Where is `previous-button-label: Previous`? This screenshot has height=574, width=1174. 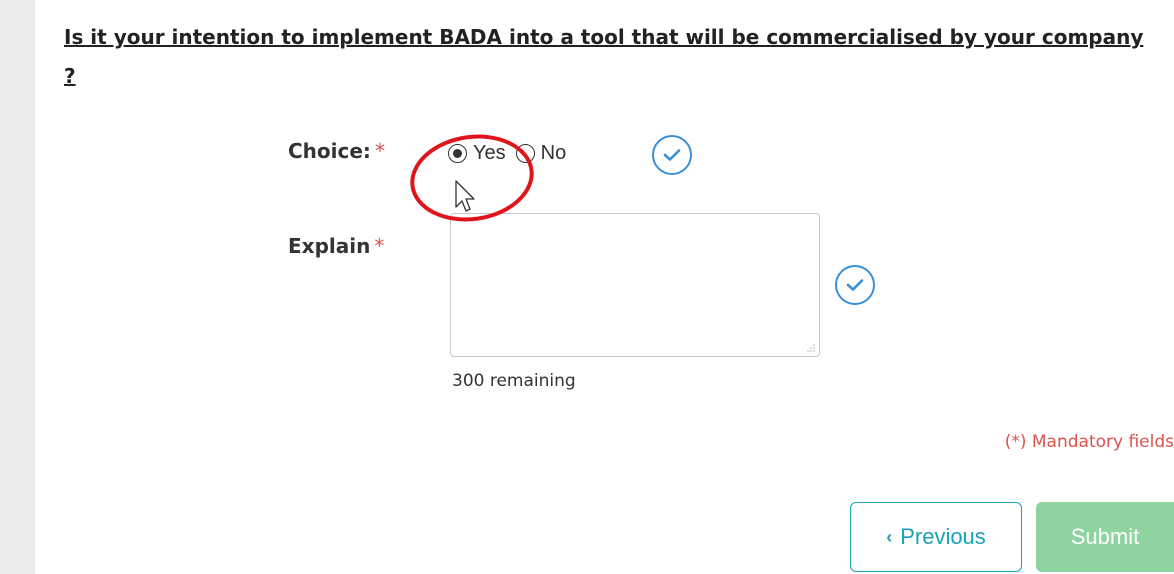 previous-button-label: Previous is located at coordinates (943, 536).